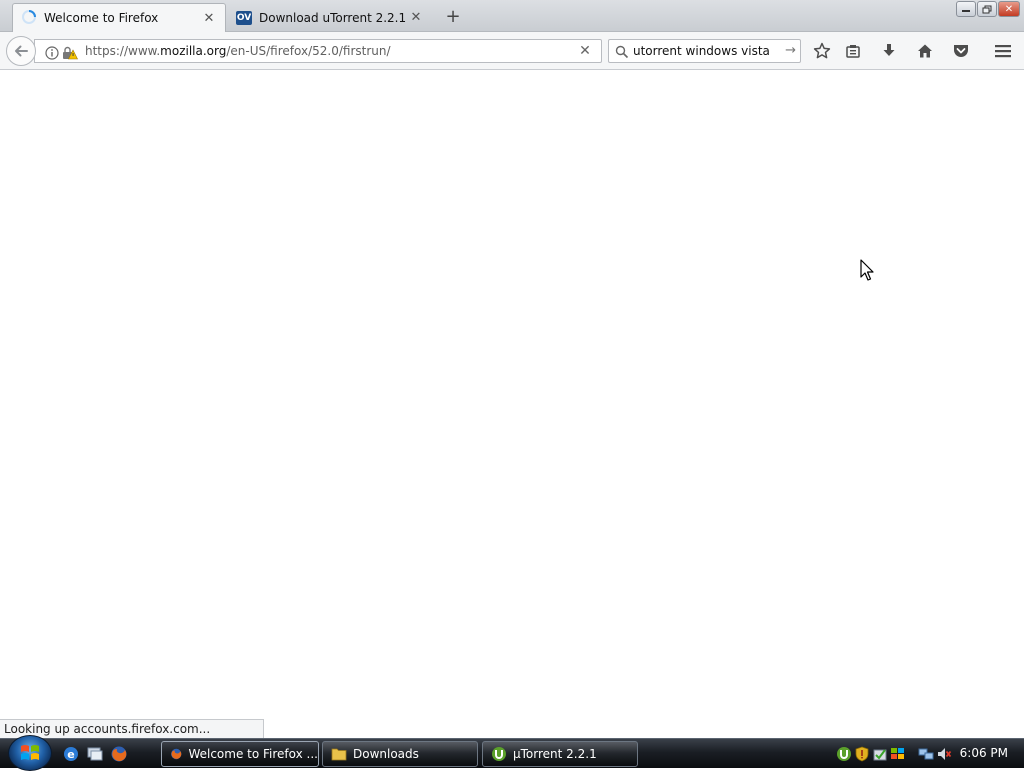  I want to click on tab-welcome-to-firefox: Welcome to Firefox ✕, so click(119, 17).